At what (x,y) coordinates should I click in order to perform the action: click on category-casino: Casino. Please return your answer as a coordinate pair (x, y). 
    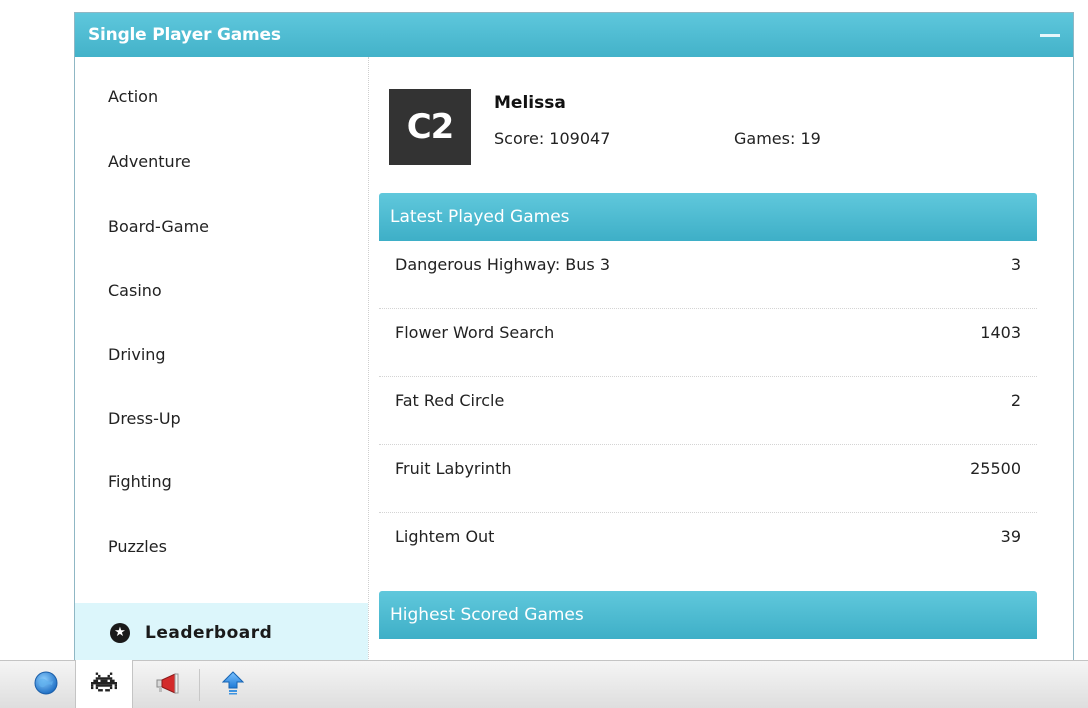
    Looking at the image, I should click on (135, 290).